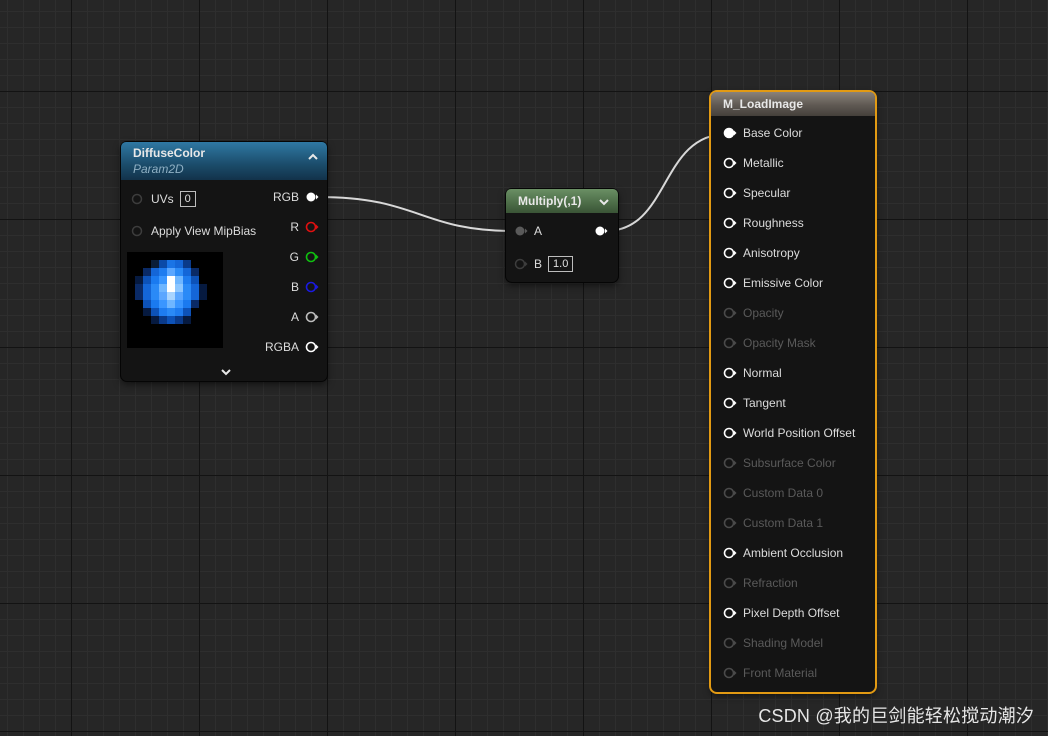  Describe the element at coordinates (770, 583) in the screenshot. I see `input-label: Refraction` at that location.